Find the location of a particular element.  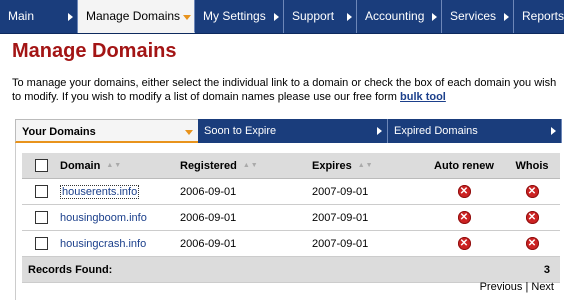

domain-link: housingcrash.info is located at coordinates (103, 244).